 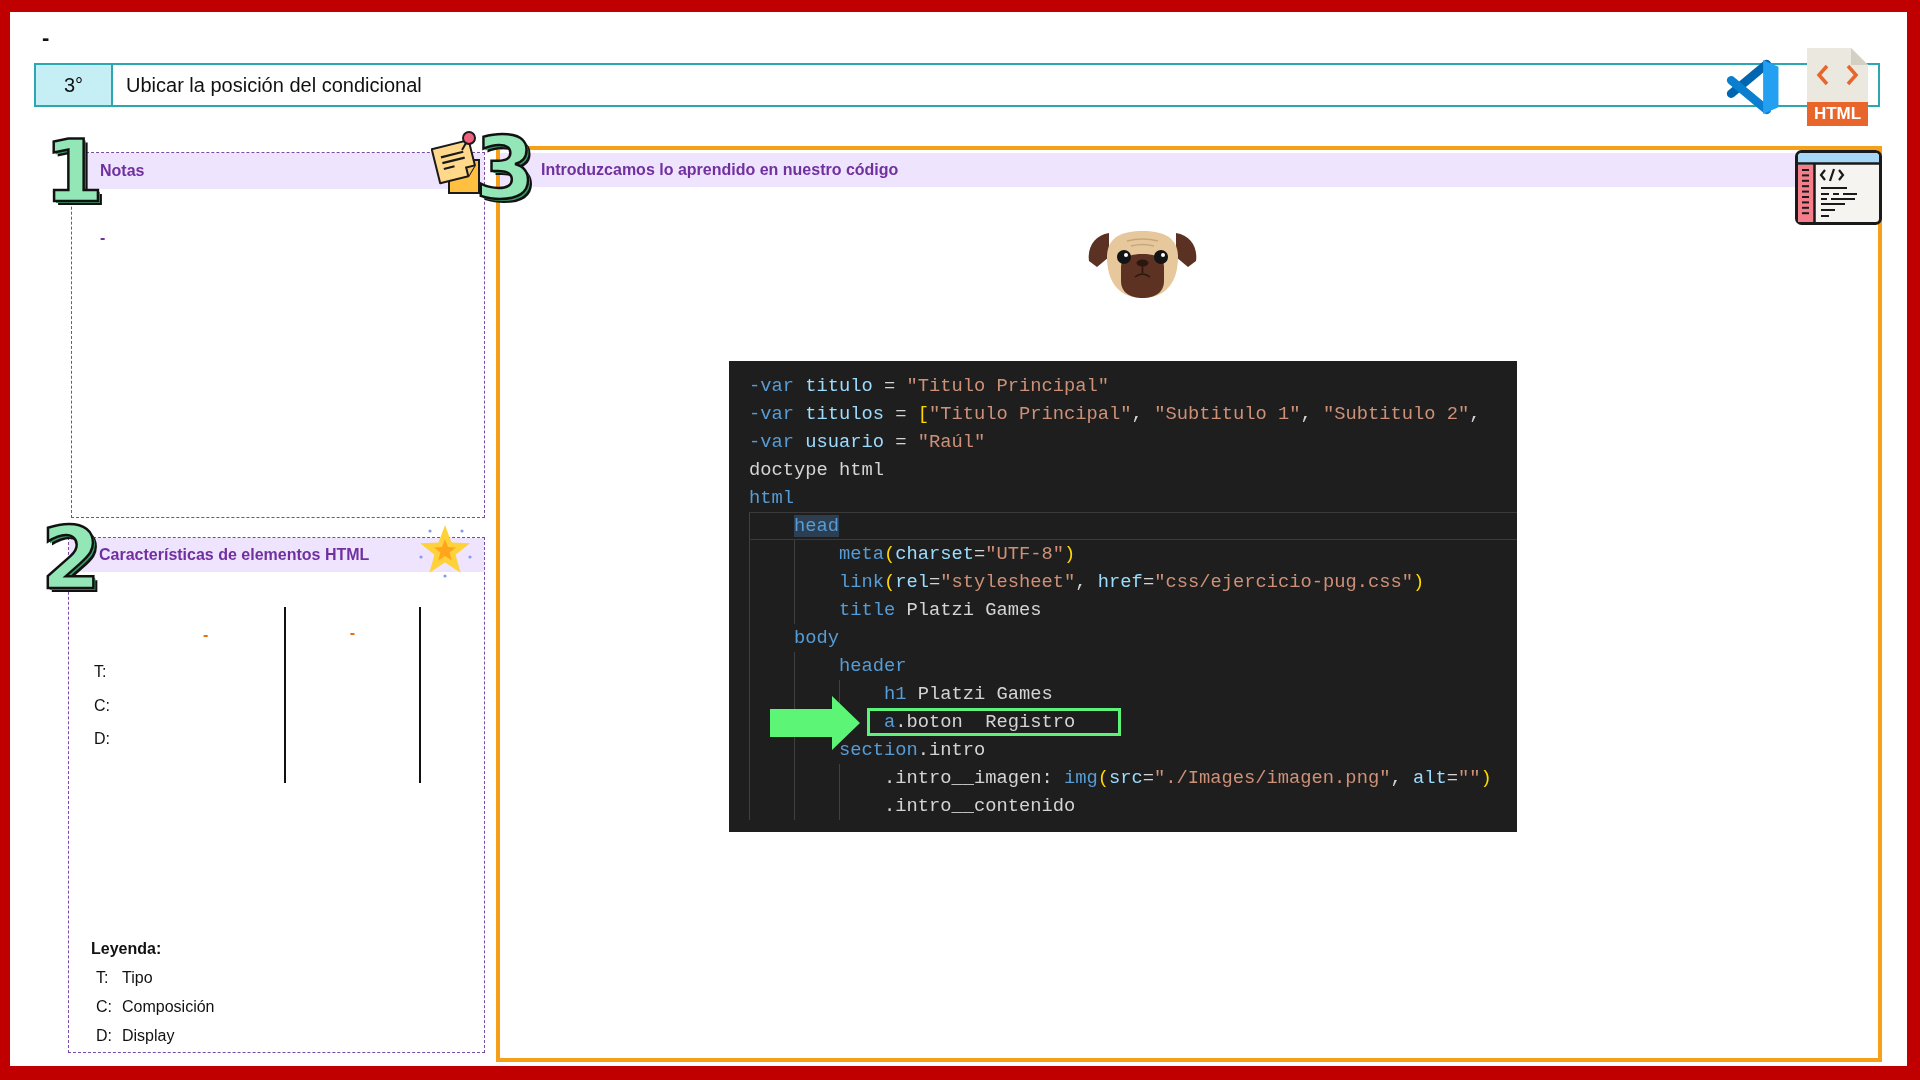 I want to click on code-line: body, so click(x=816, y=638).